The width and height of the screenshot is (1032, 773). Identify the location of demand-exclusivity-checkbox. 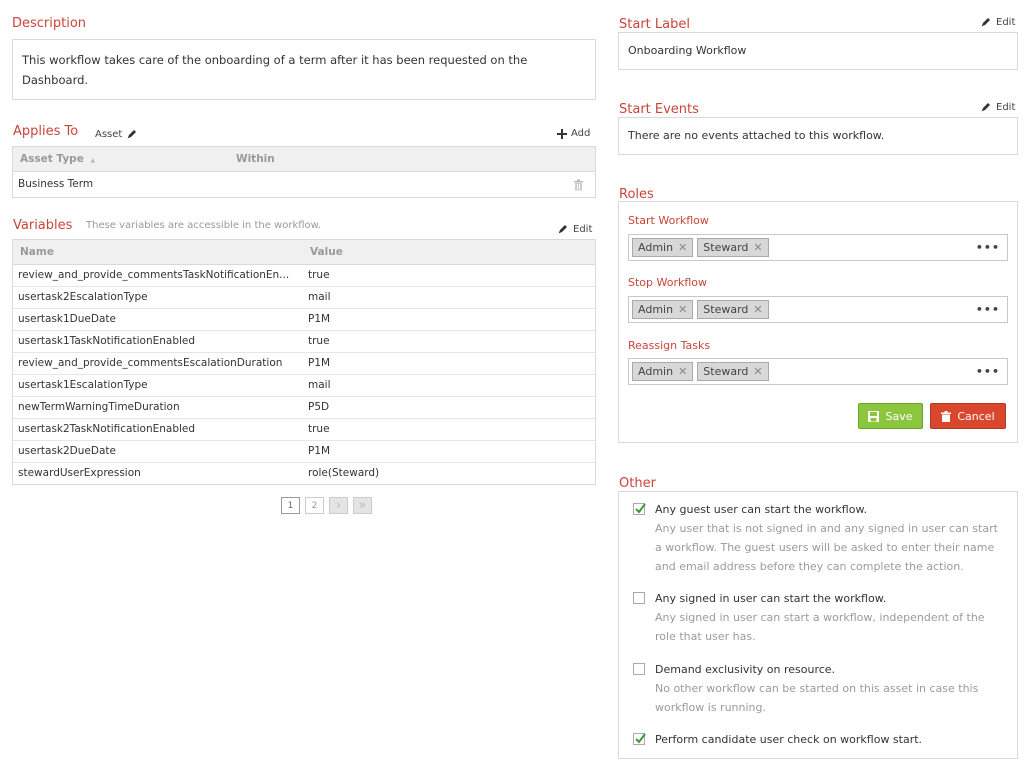
(639, 669).